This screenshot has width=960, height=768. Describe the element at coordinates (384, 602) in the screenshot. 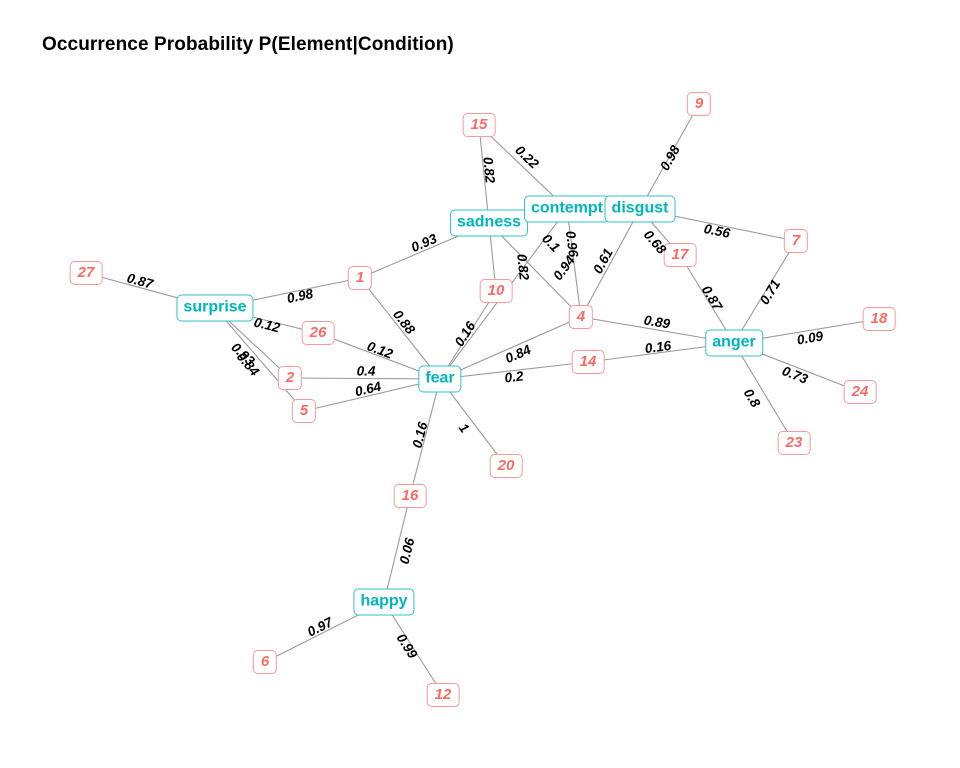

I see `graph-node-happy: happy` at that location.